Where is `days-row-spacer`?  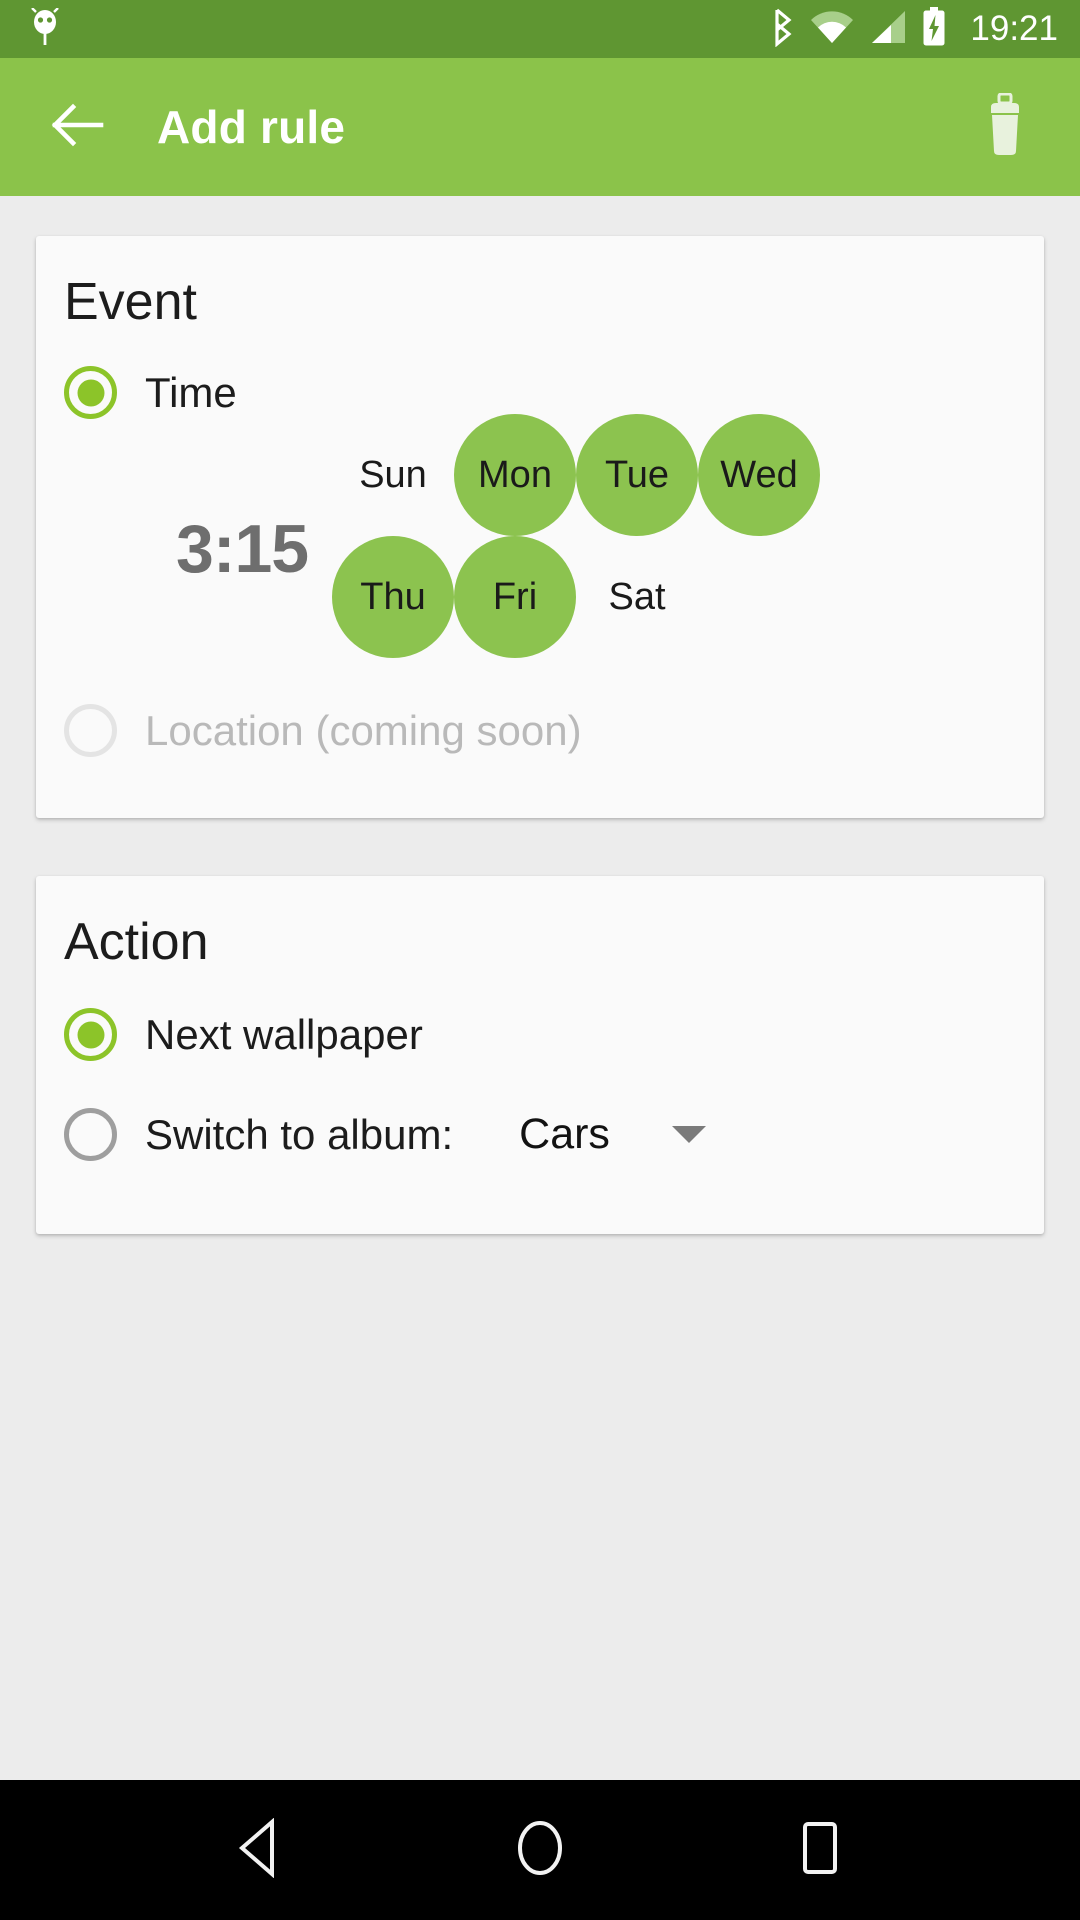 days-row-spacer is located at coordinates (759, 597).